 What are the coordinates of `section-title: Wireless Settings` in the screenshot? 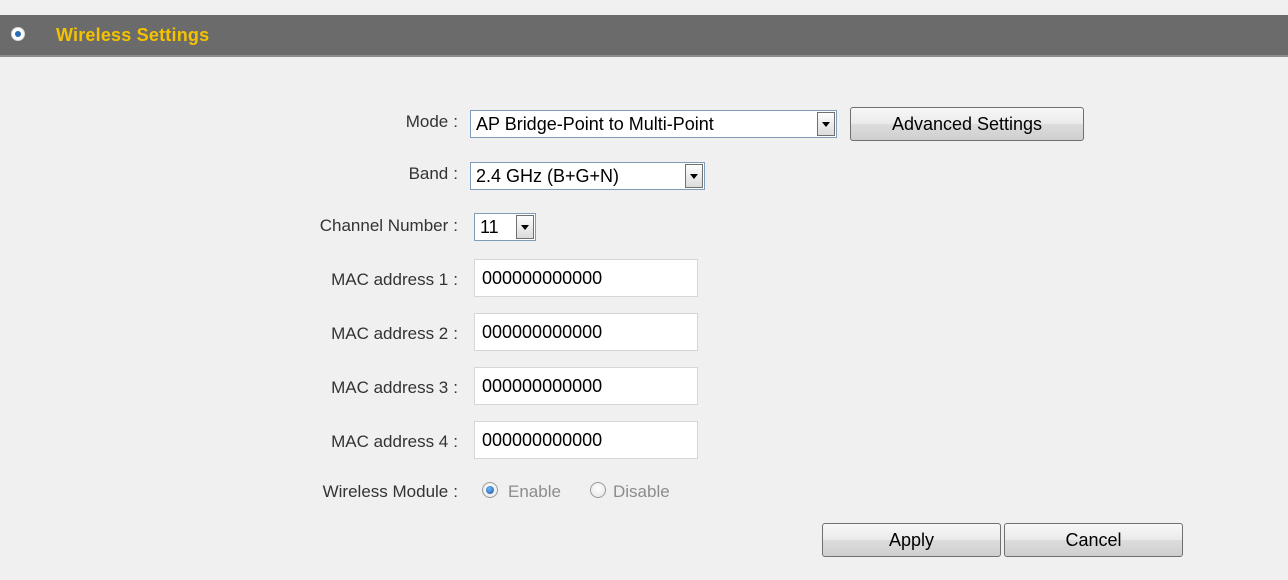 It's located at (133, 35).